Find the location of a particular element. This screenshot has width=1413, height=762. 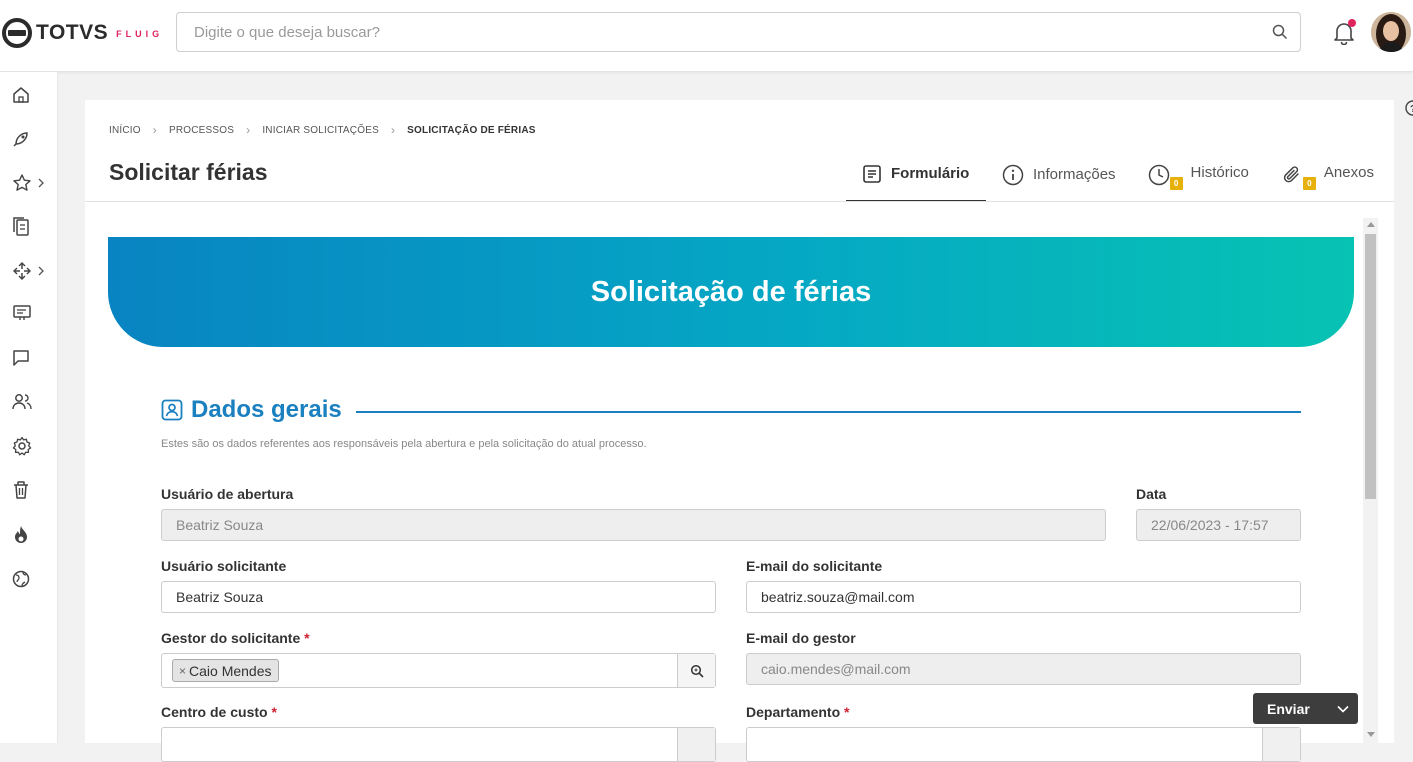

remove-tag-icon: × is located at coordinates (182, 671).